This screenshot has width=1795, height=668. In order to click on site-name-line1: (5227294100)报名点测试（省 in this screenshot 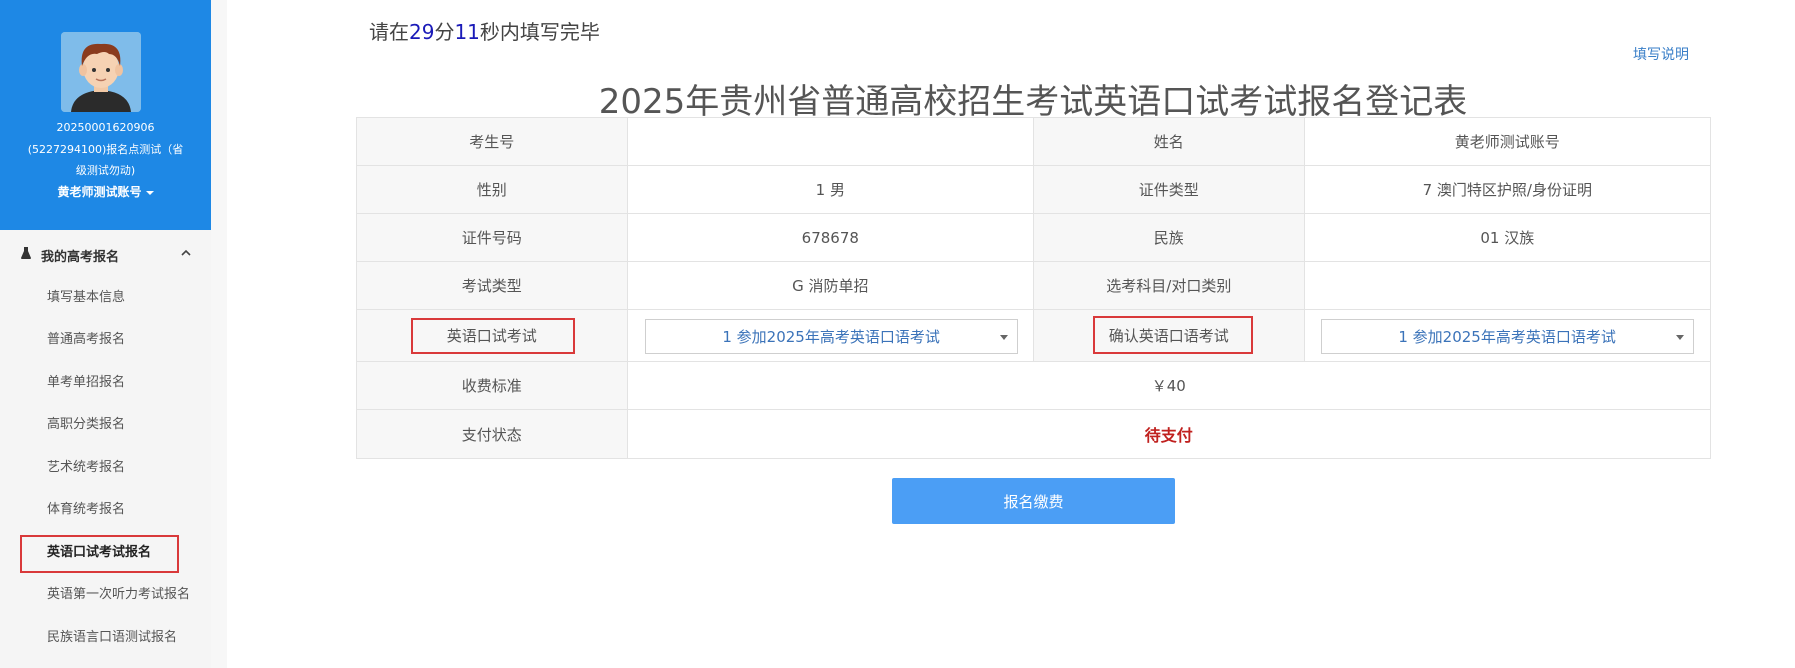, I will do `click(105, 149)`.